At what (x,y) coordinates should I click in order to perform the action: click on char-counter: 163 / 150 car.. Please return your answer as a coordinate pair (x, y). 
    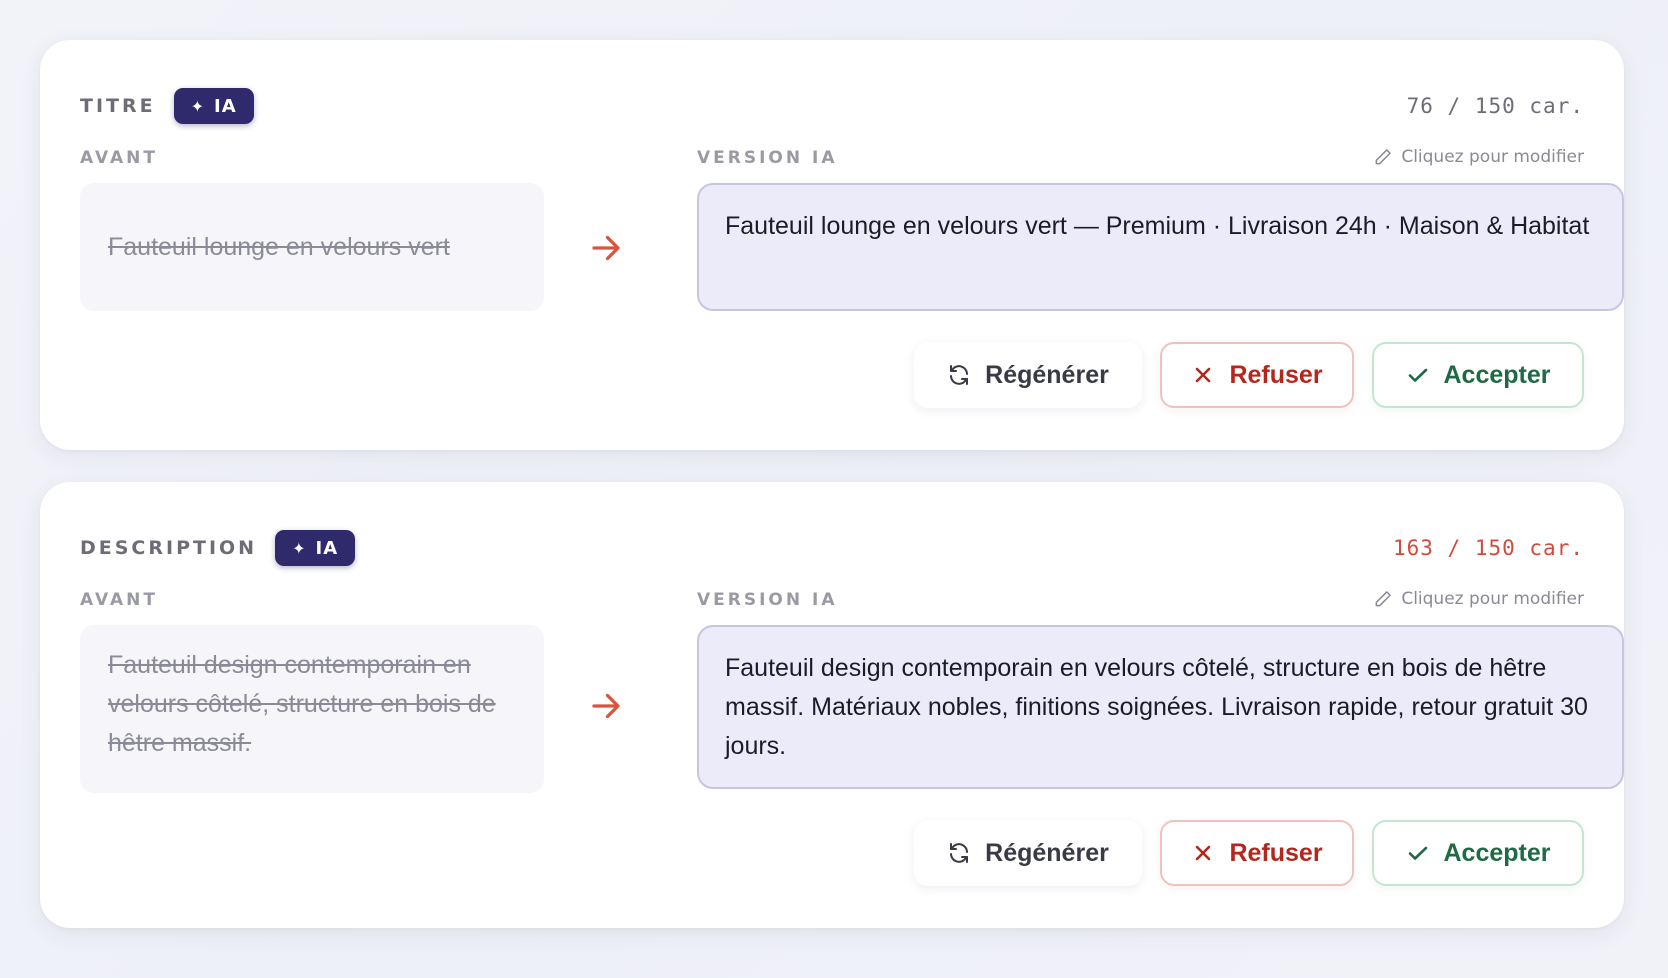
    Looking at the image, I should click on (1488, 548).